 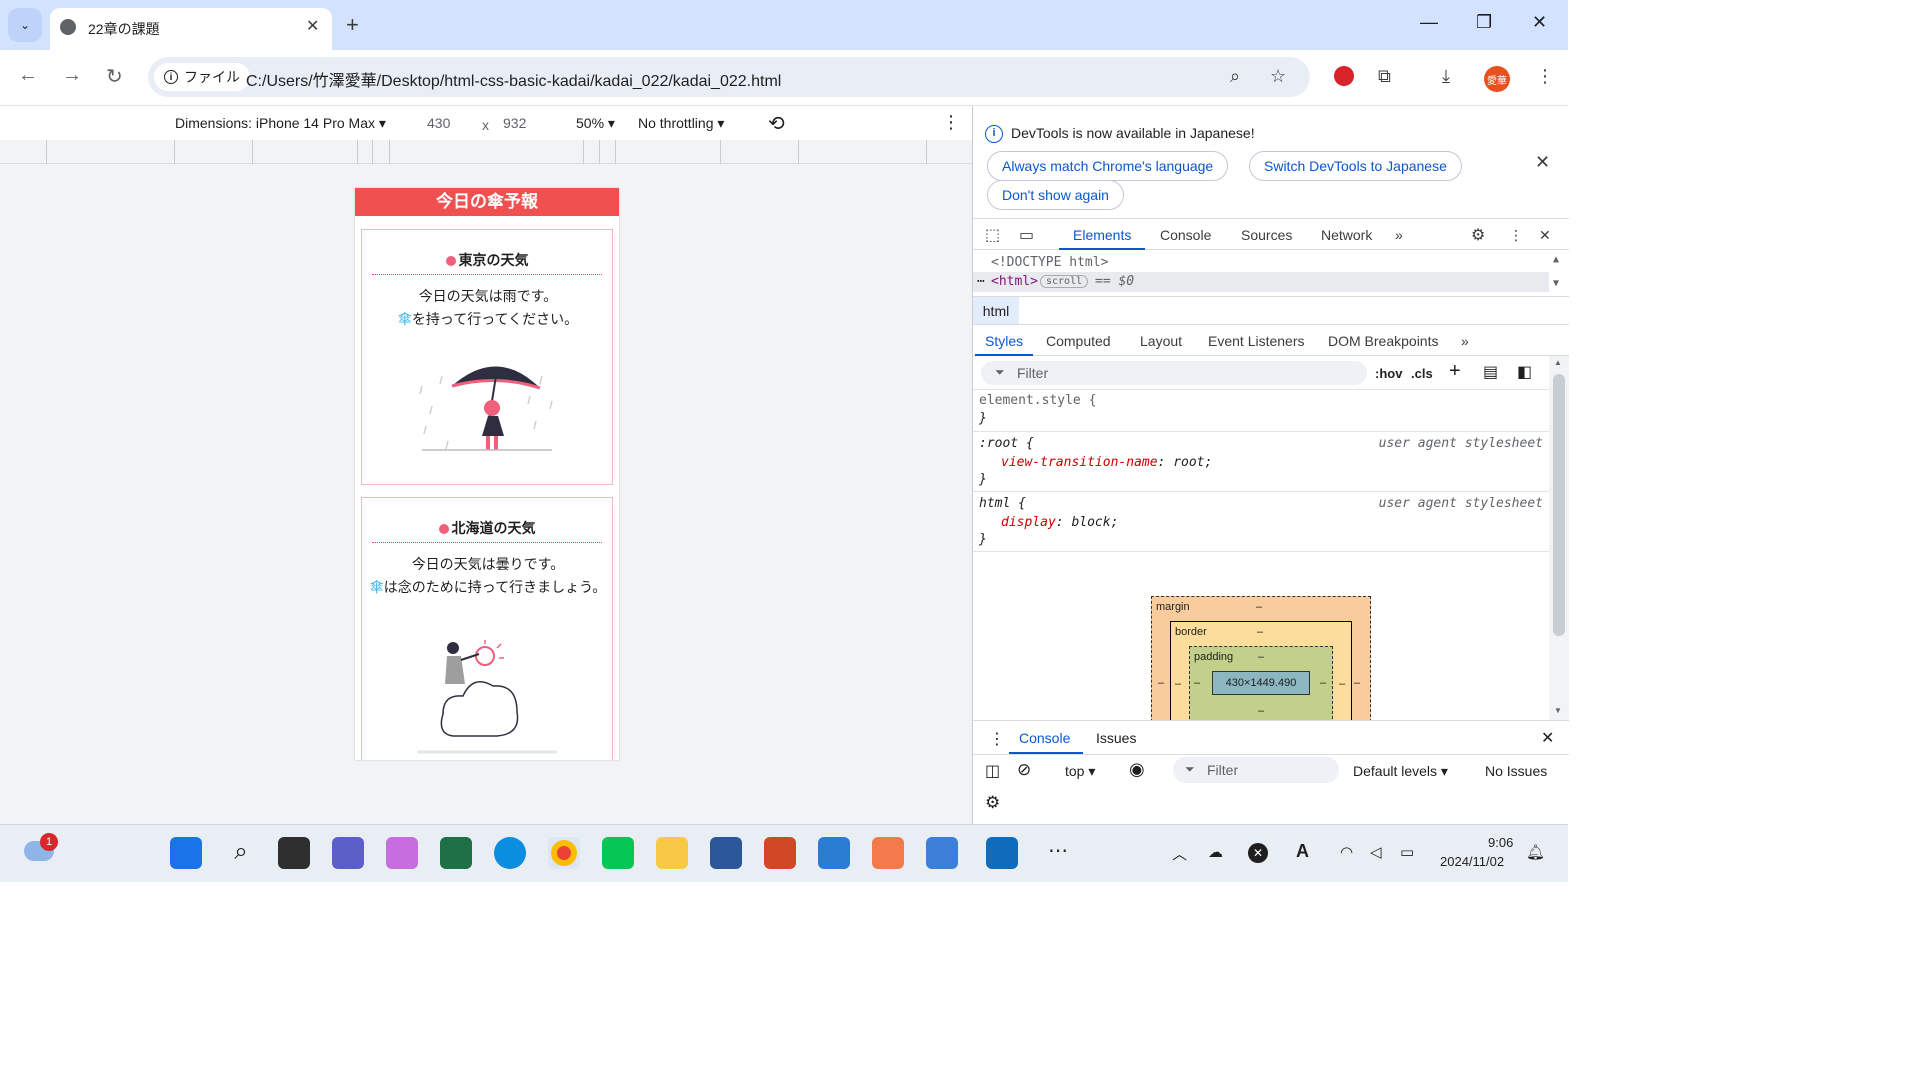 I want to click on cls-toggle: .cls, so click(x=1422, y=373).